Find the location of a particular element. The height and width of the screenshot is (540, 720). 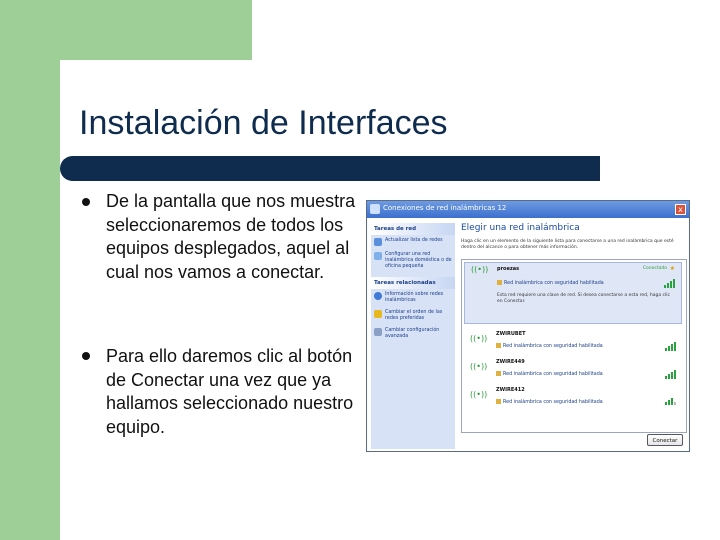

star-icon is located at coordinates (378, 314).